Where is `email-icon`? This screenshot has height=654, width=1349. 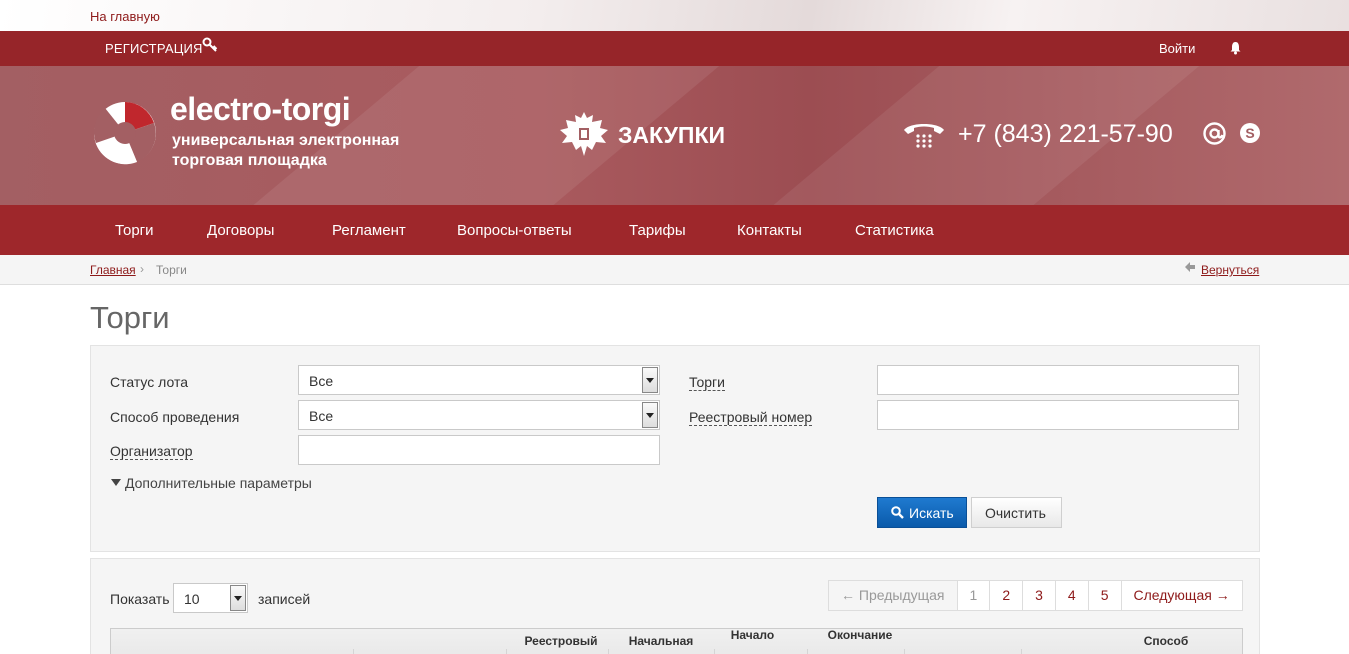
email-icon is located at coordinates (1214, 133).